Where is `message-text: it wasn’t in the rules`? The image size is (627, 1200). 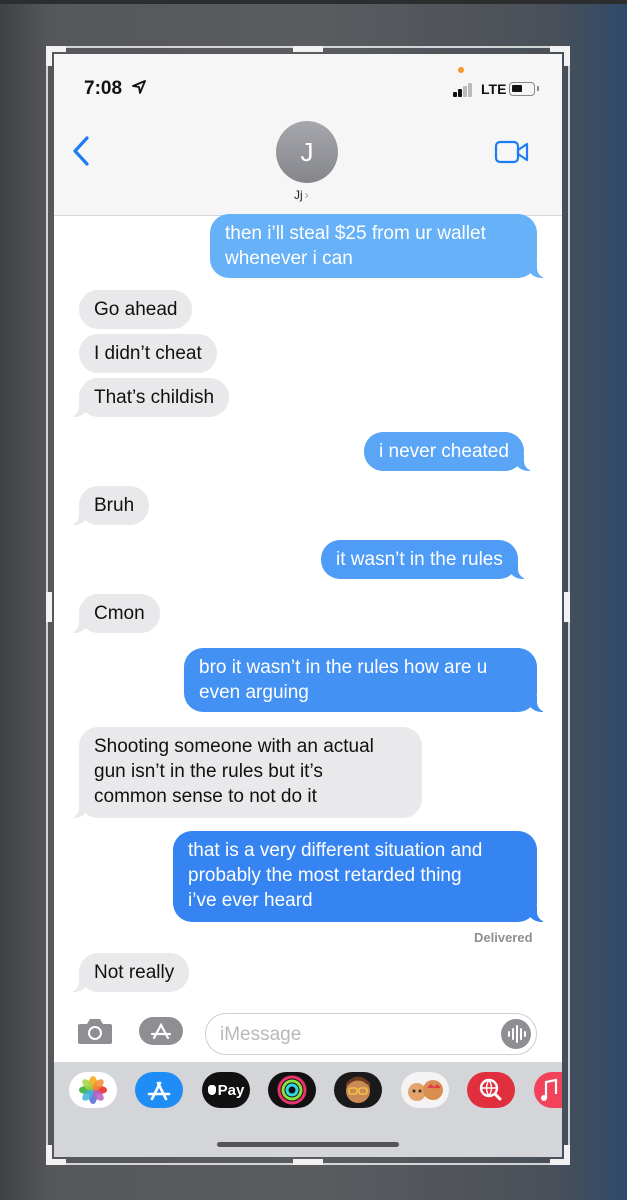 message-text: it wasn’t in the rules is located at coordinates (419, 559).